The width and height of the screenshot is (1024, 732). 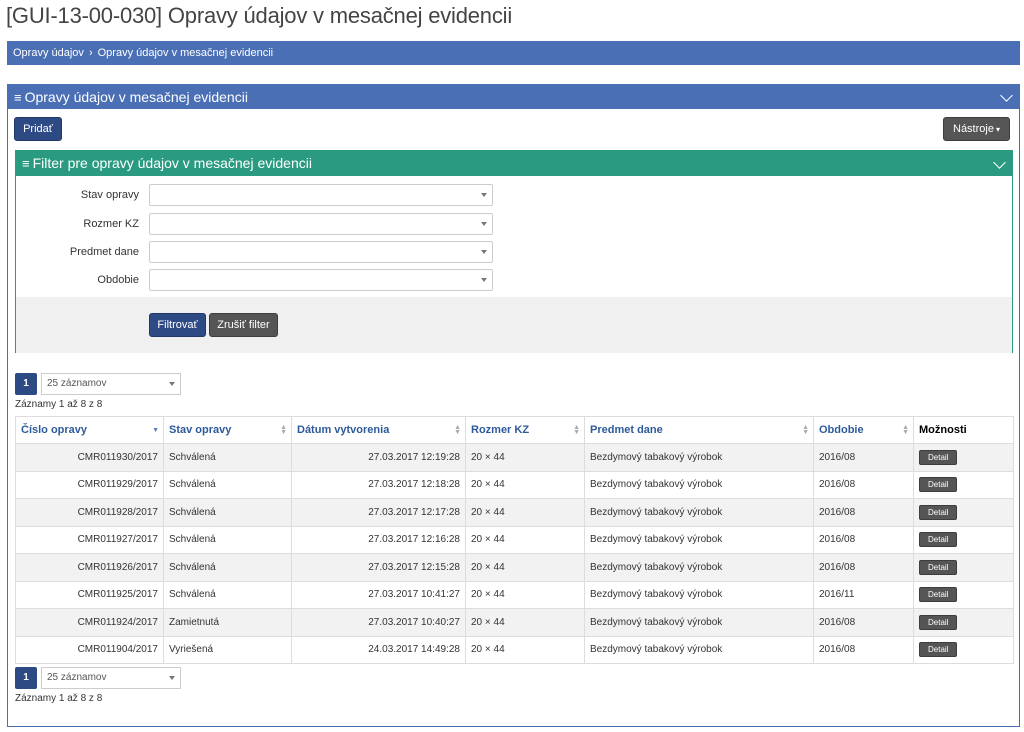 What do you see at coordinates (321, 195) in the screenshot?
I see `stav-opravy-select` at bounding box center [321, 195].